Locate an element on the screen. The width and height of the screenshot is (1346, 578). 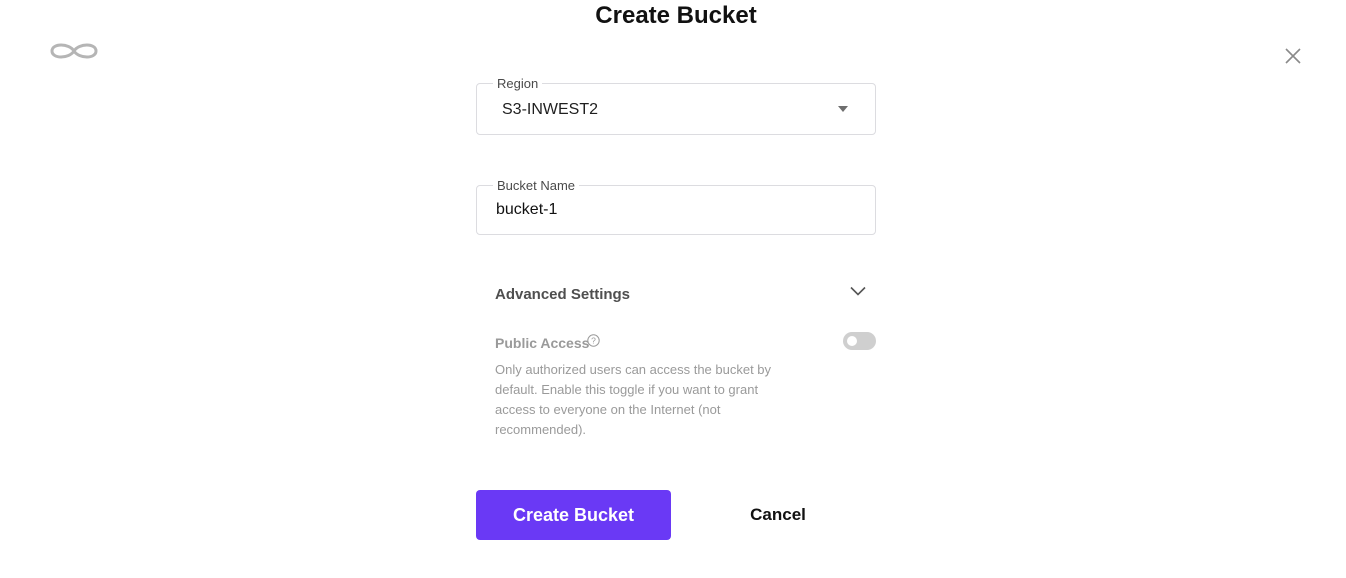
advanced-settings-toggle: Advanced Settings is located at coordinates (682, 294).